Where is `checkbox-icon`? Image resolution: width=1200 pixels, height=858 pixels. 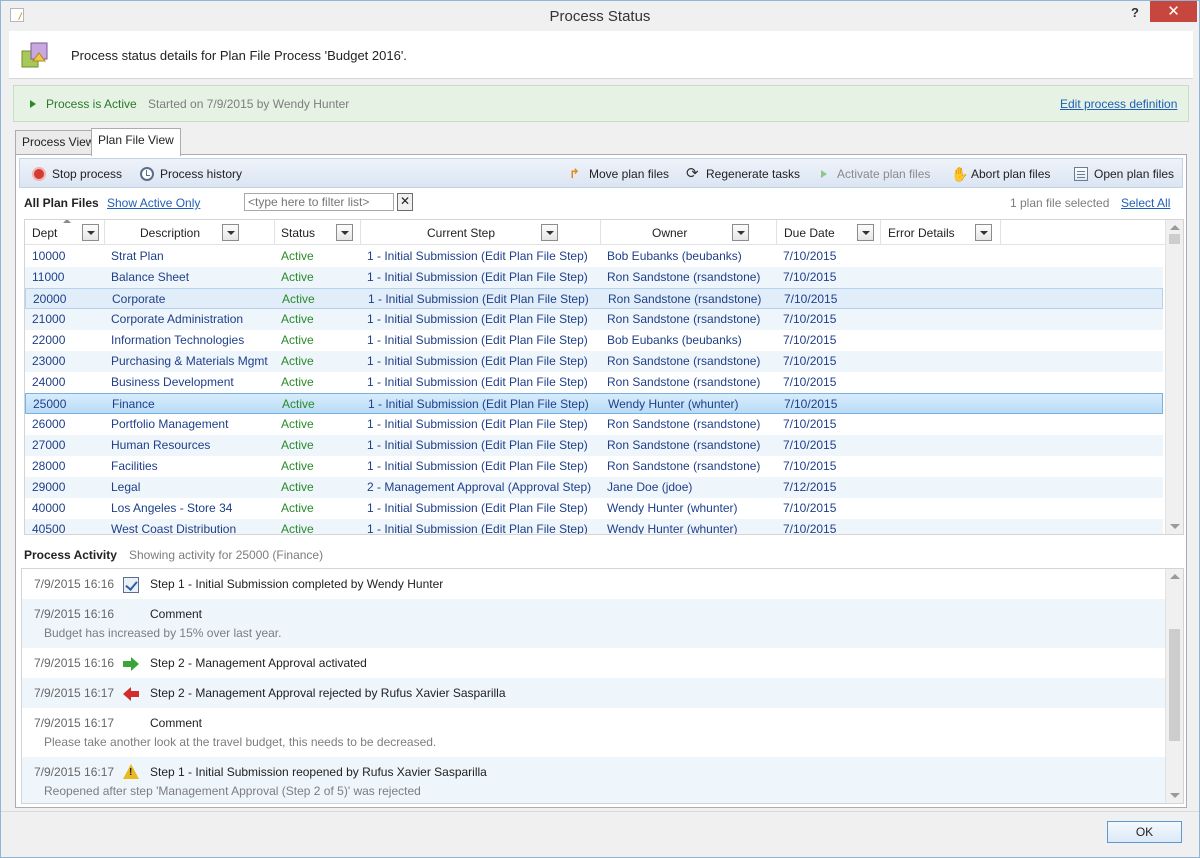 checkbox-icon is located at coordinates (131, 585).